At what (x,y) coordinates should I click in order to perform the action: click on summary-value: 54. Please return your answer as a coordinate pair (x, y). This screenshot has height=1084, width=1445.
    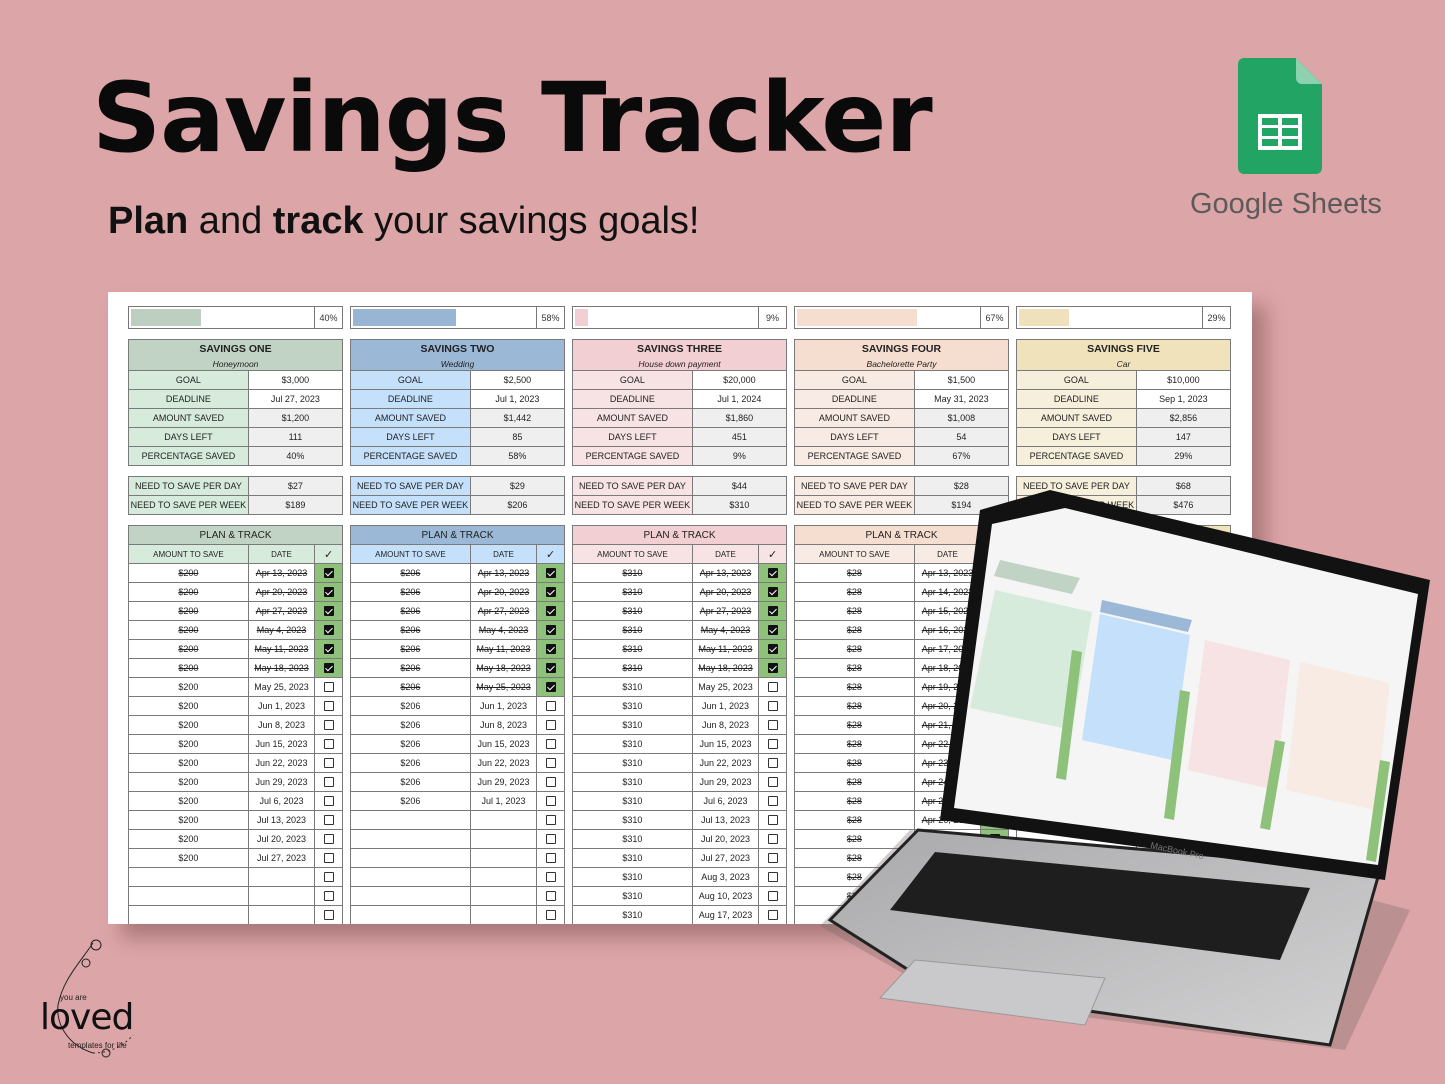
    Looking at the image, I should click on (961, 437).